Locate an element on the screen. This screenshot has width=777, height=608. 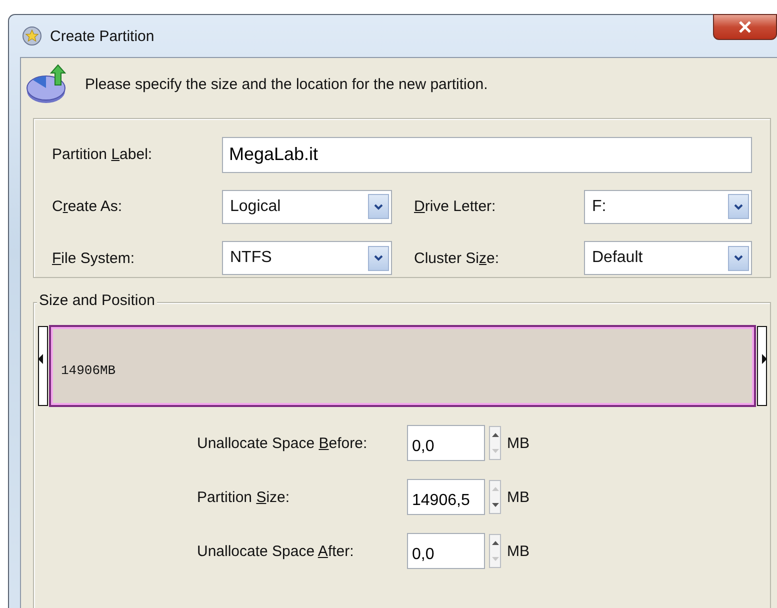
star-disc-icon is located at coordinates (32, 36).